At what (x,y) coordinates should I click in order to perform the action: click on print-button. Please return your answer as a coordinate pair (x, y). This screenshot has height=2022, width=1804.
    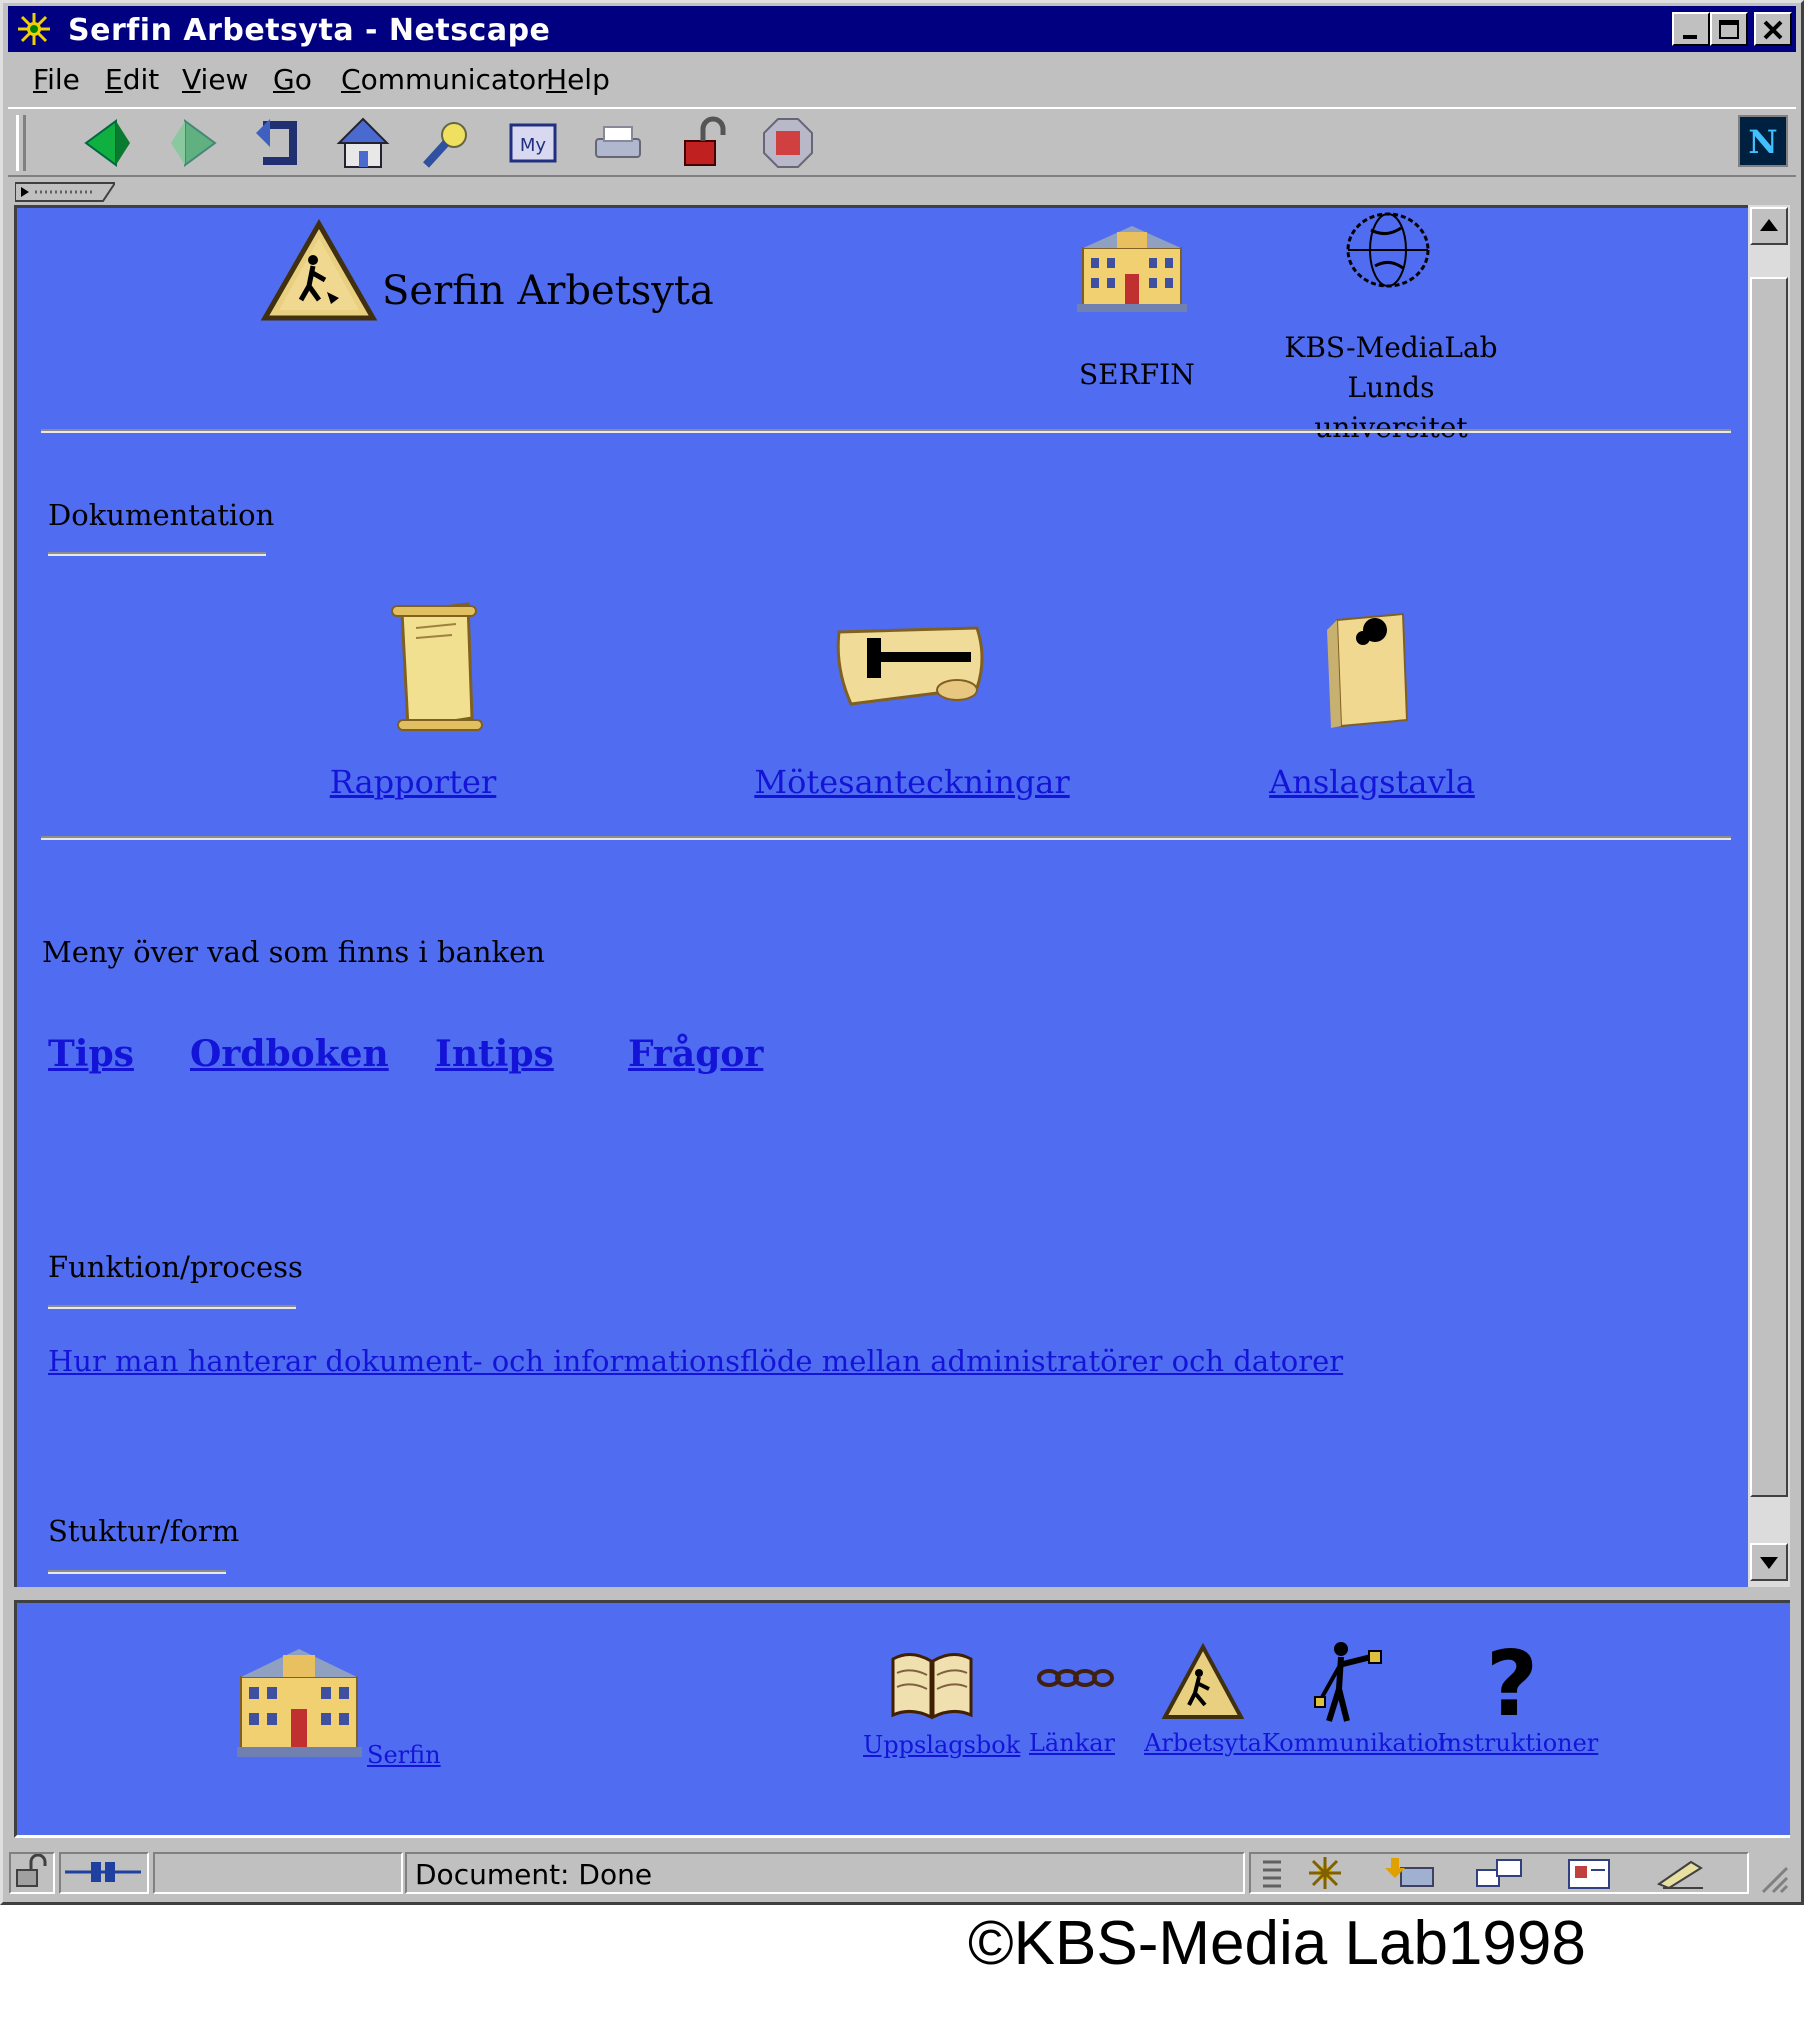
    Looking at the image, I should click on (618, 143).